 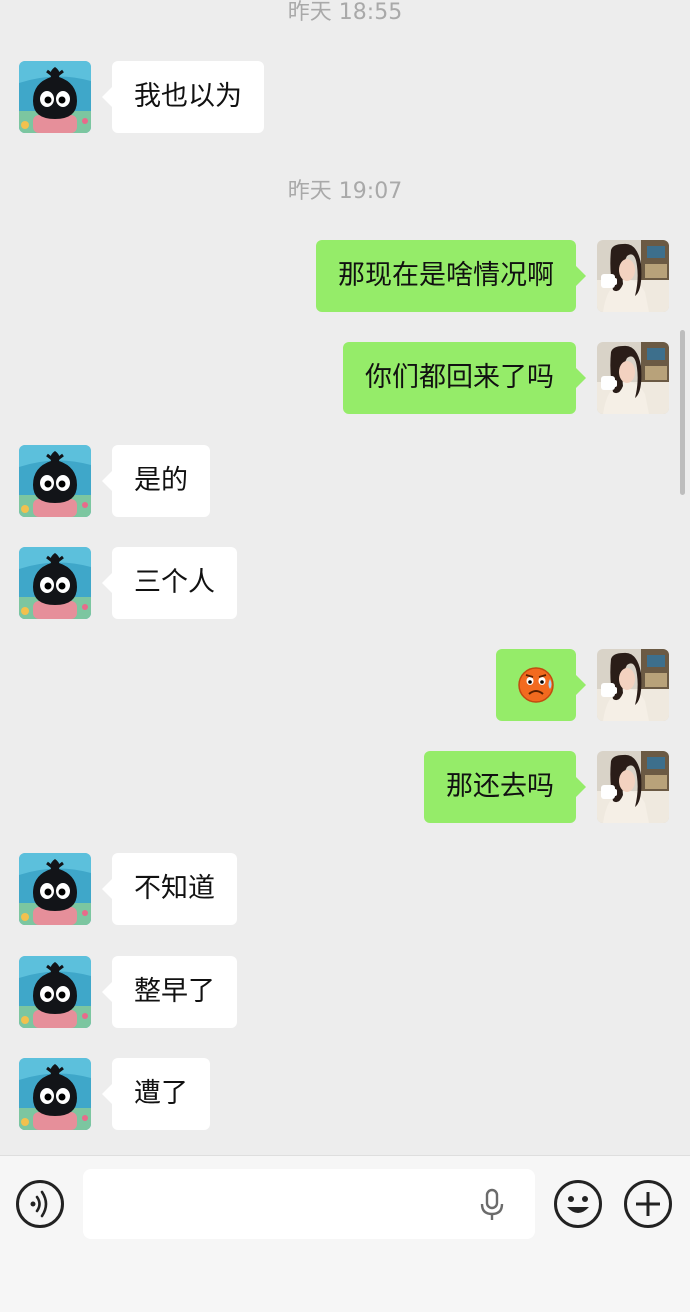 I want to click on emoji-button, so click(x=578, y=1204).